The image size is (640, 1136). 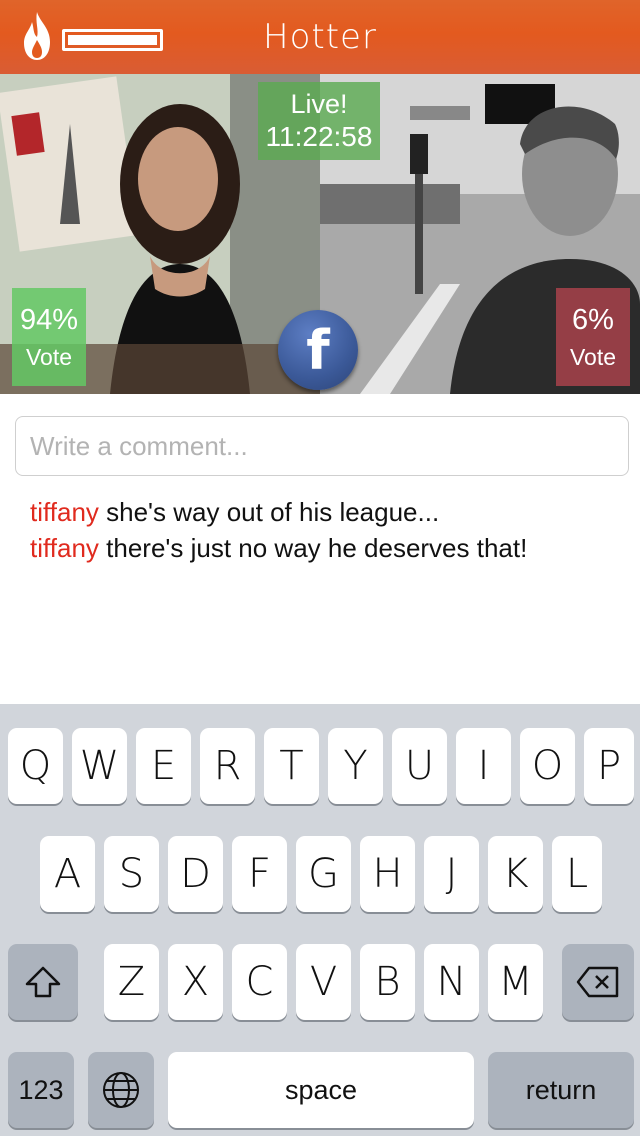 I want to click on left-vote-label: Vote, so click(x=49, y=357).